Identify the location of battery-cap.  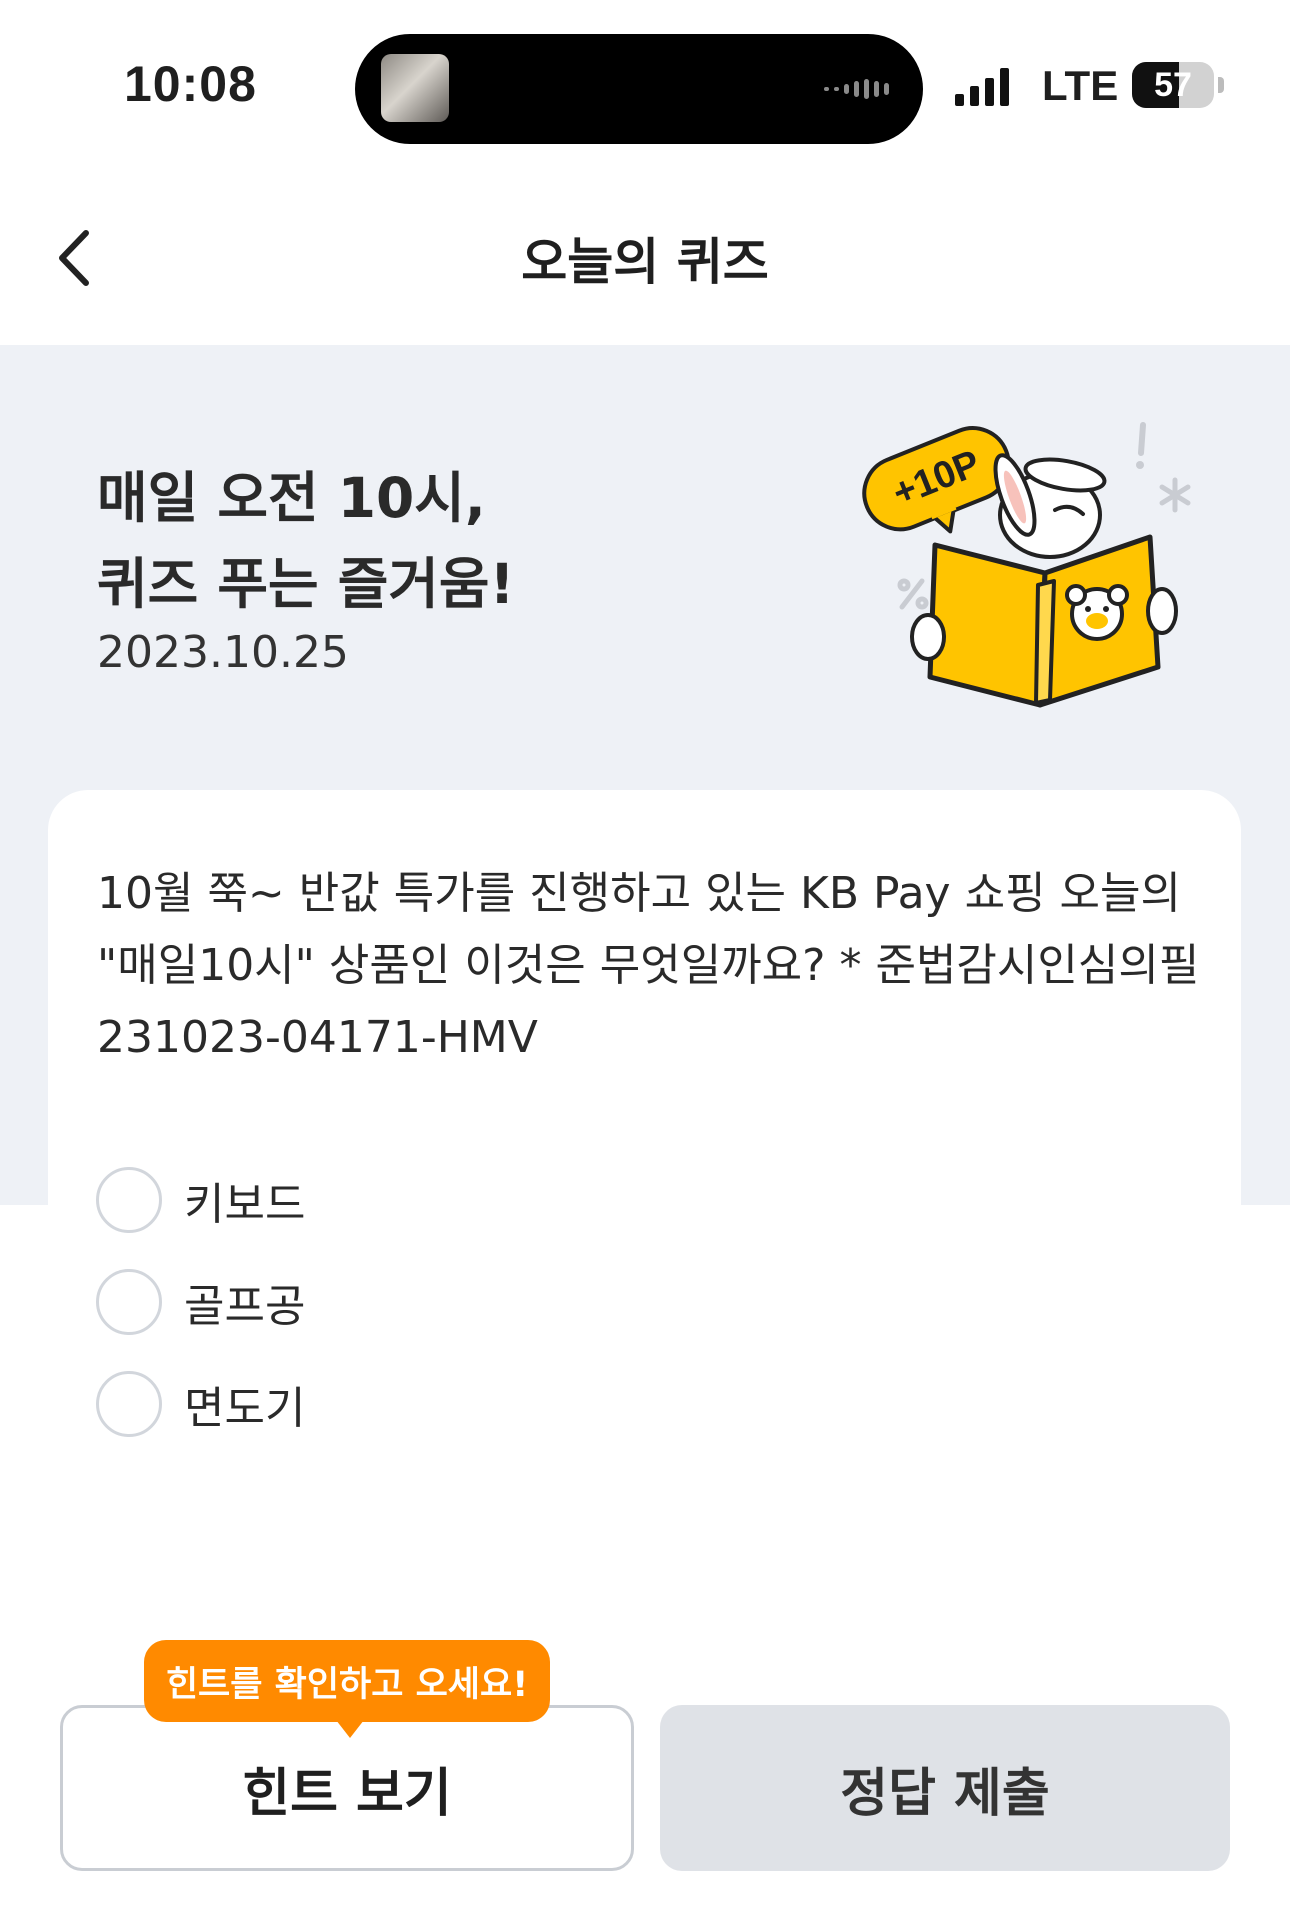
(1221, 85).